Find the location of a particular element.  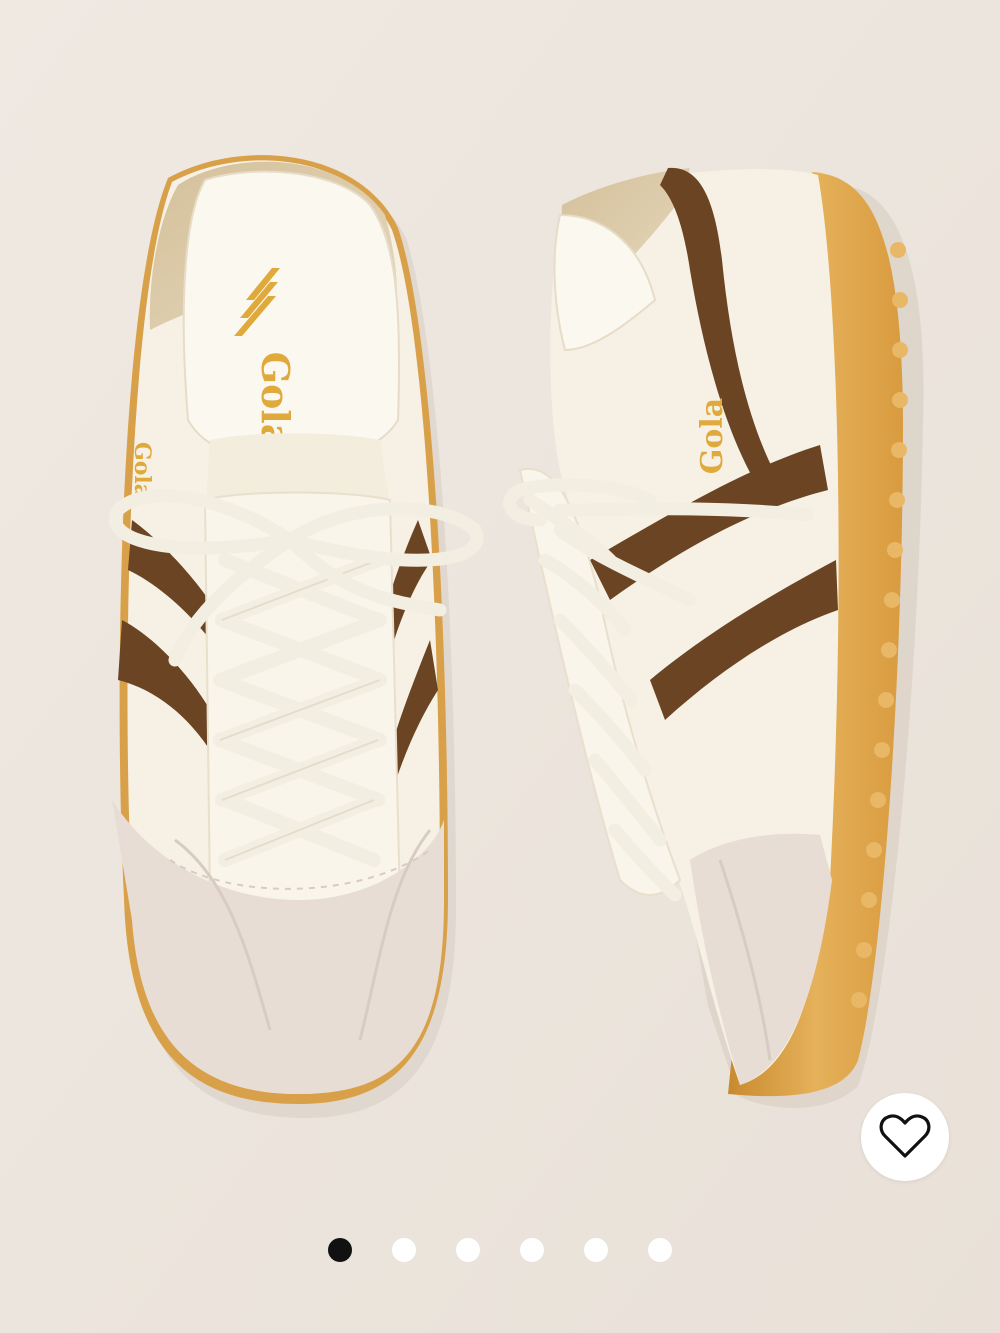

side-brand-text-right: Gola is located at coordinates (712, 436).